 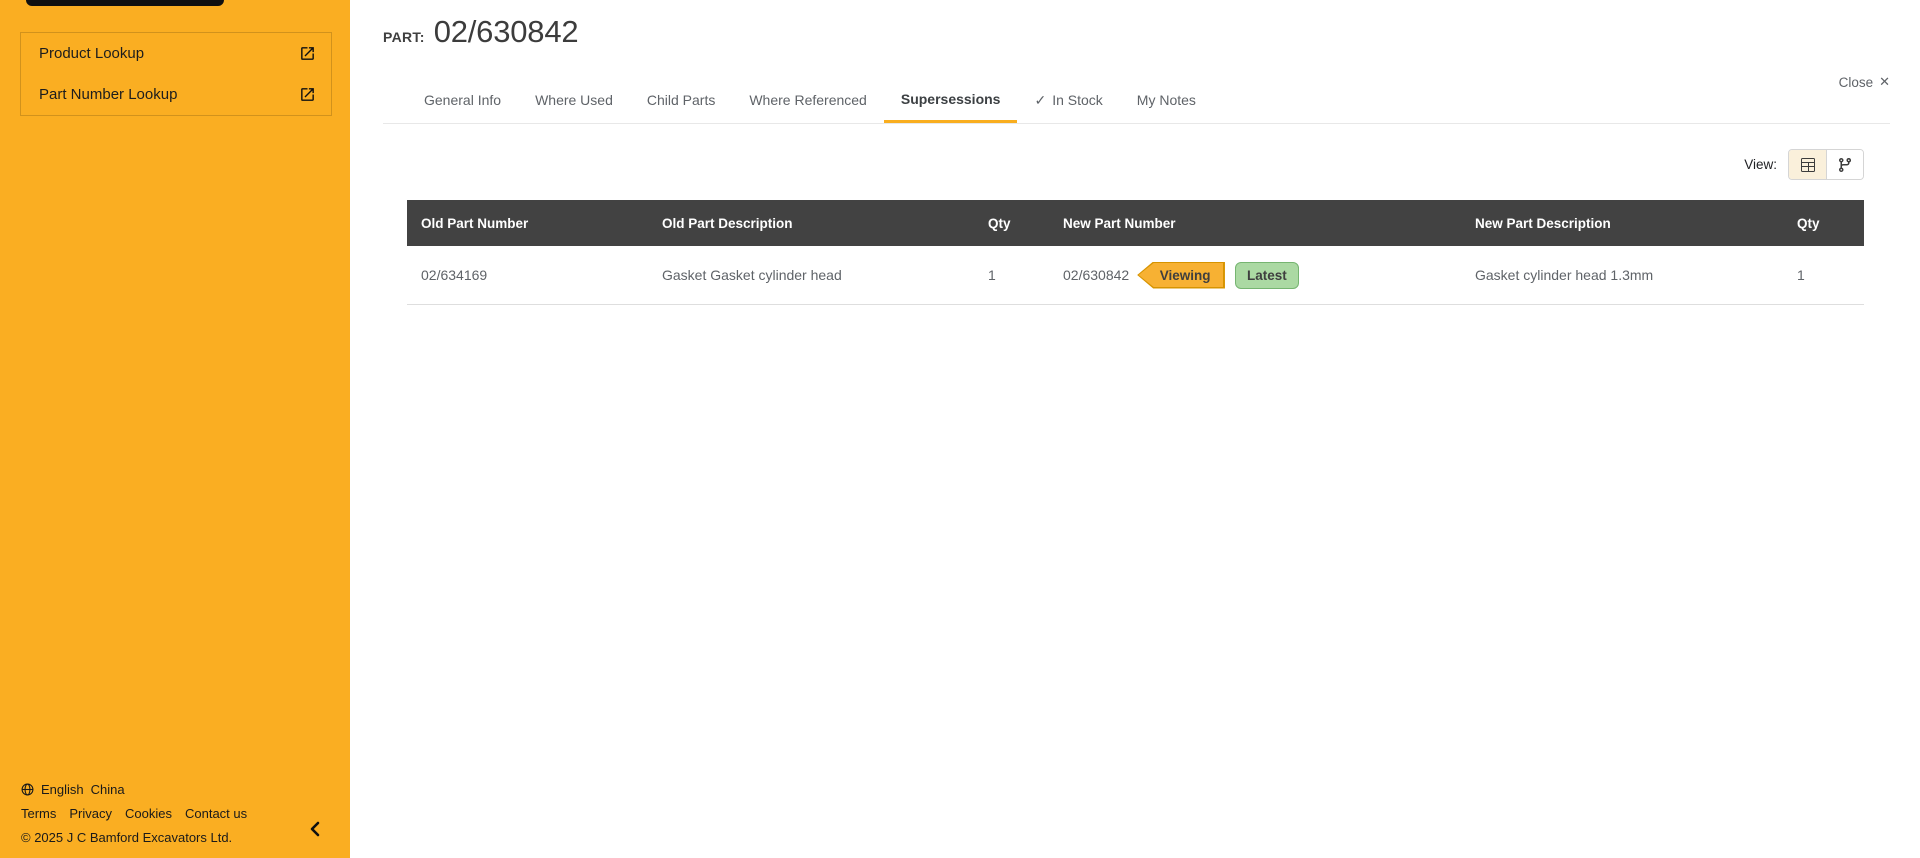 I want to click on old-part-number-cell: 02/634169, so click(x=454, y=275).